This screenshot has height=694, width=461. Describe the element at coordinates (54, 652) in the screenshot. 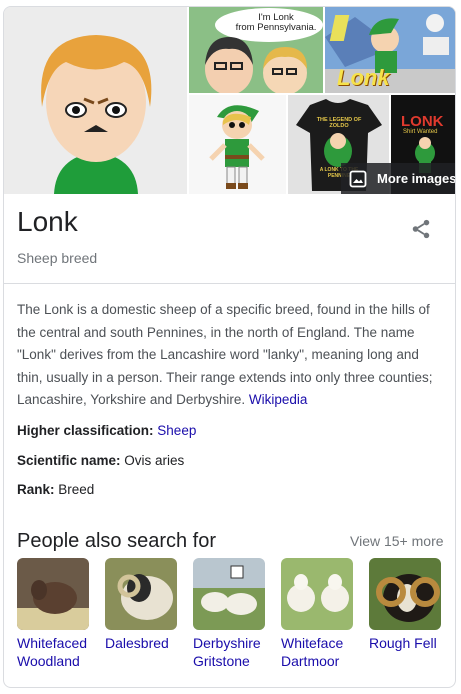

I see `list-item-label: Whitefaced Woodland` at that location.